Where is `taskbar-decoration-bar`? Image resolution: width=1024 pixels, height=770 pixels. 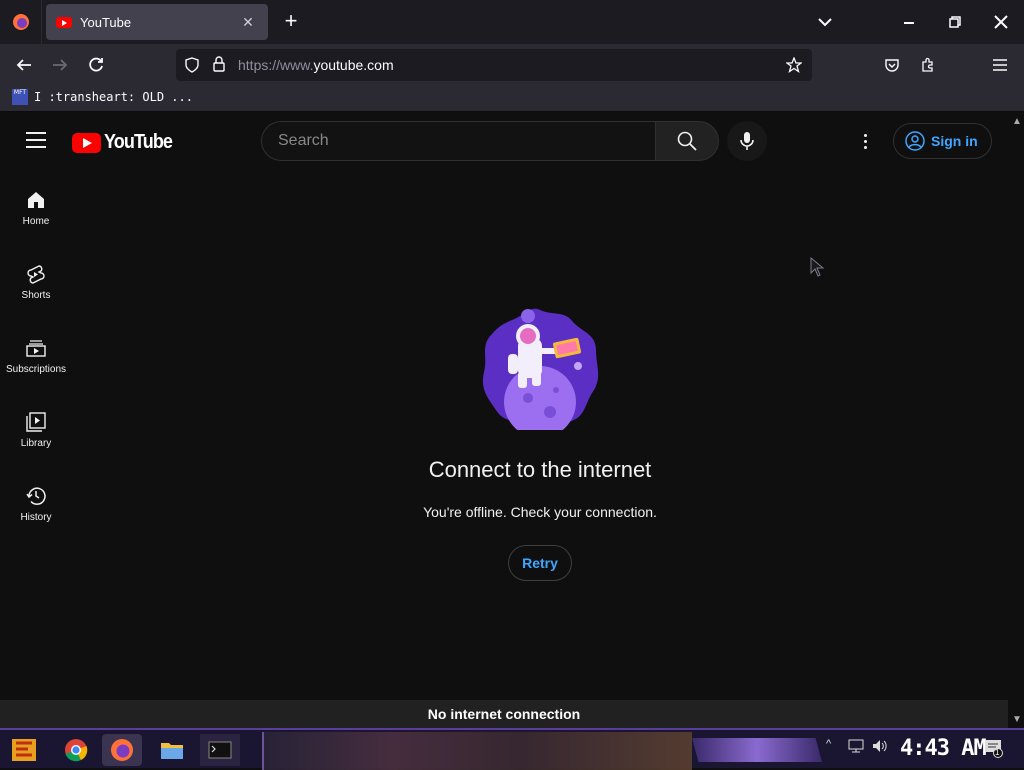 taskbar-decoration-bar is located at coordinates (757, 750).